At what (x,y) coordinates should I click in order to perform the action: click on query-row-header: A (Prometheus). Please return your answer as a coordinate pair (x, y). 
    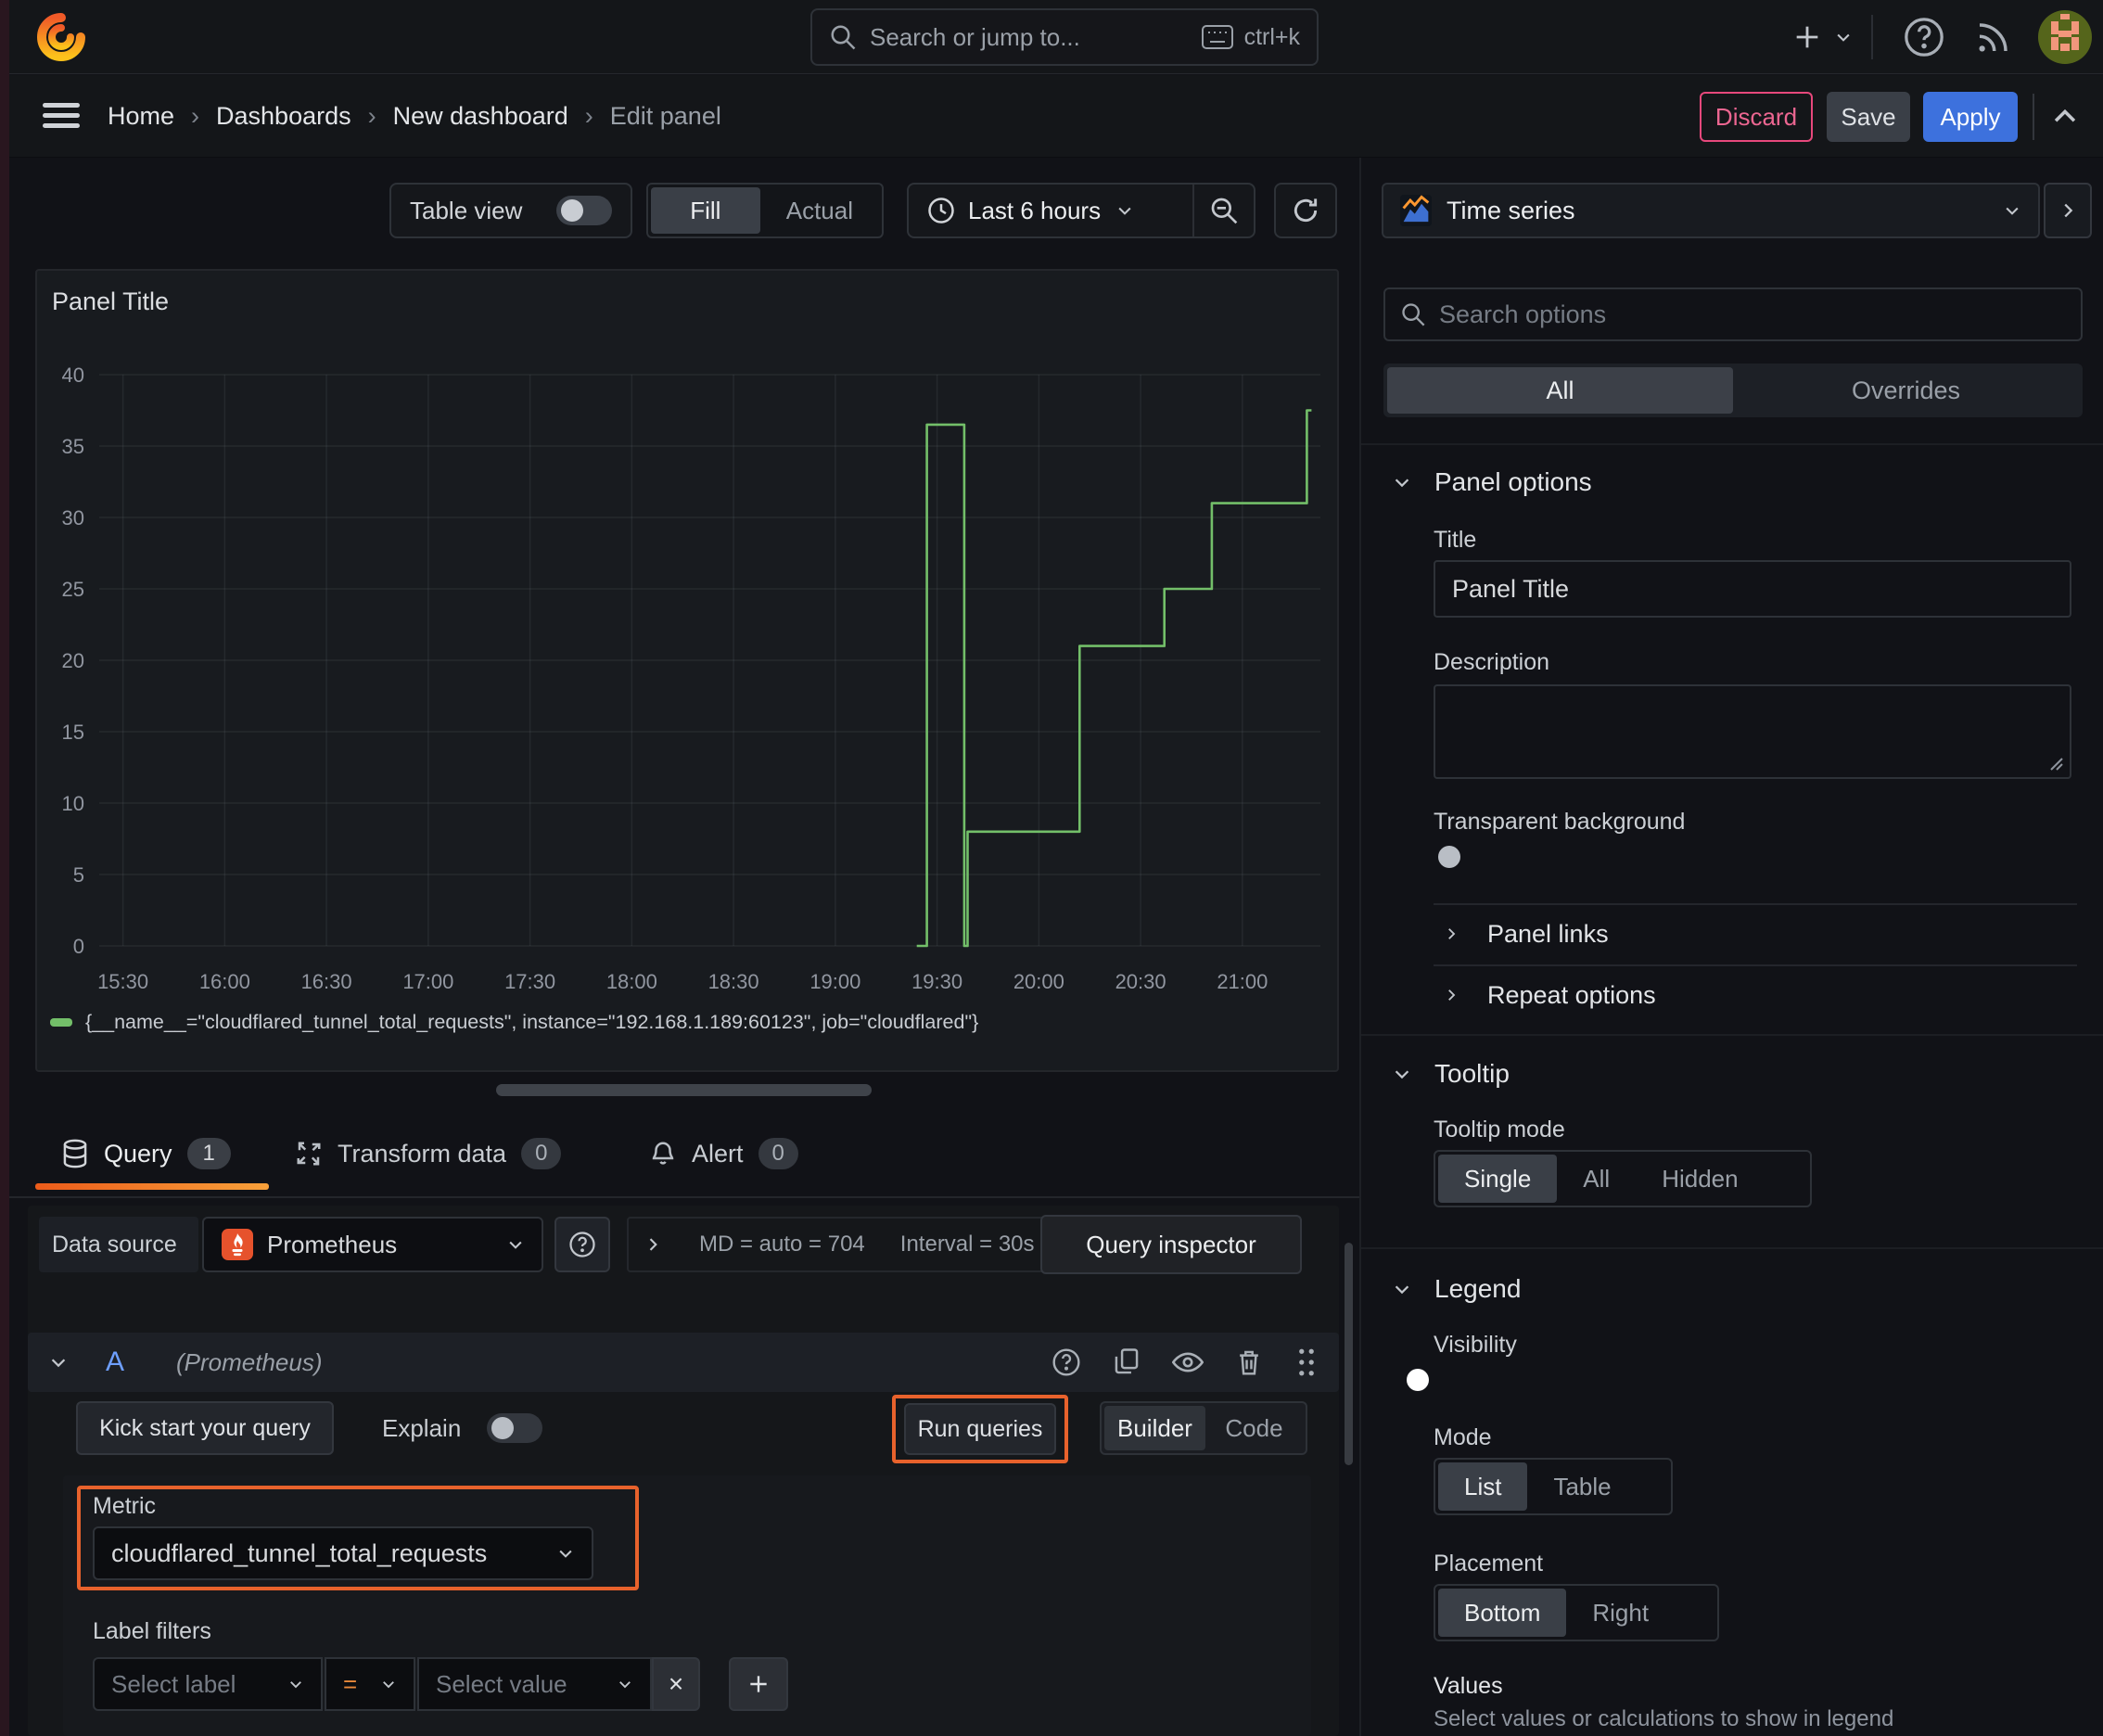
    Looking at the image, I should click on (683, 1362).